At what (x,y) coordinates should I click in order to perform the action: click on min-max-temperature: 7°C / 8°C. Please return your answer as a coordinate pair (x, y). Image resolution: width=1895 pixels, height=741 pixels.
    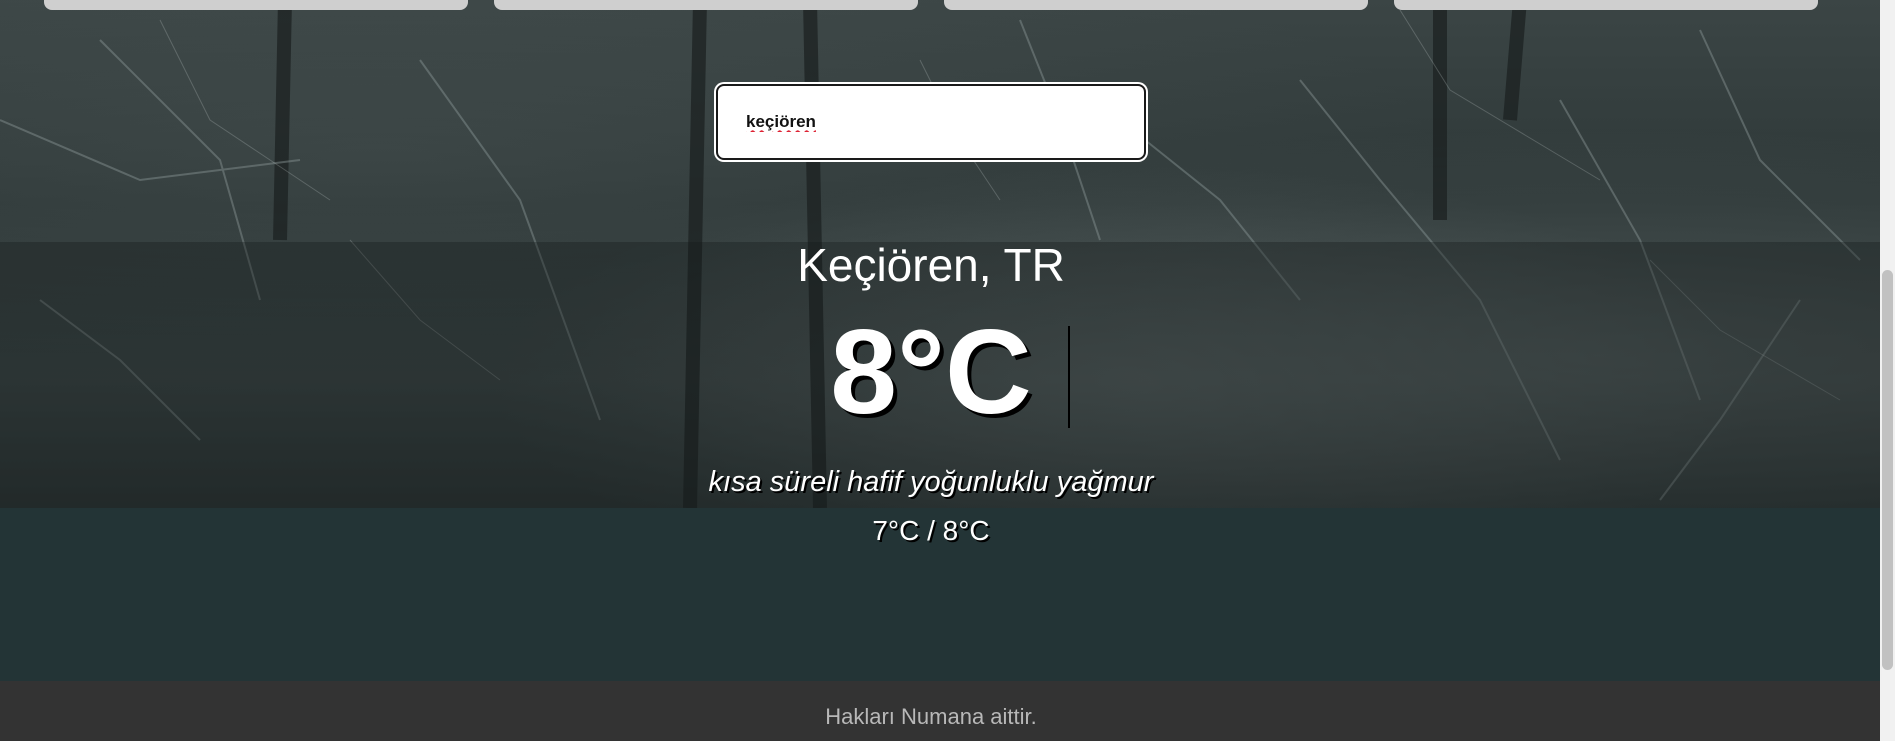
    Looking at the image, I should click on (931, 530).